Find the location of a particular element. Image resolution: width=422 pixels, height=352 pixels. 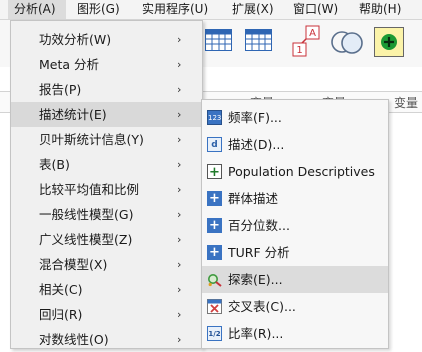

menu-item-label: 功效分析(W) is located at coordinates (75, 39).